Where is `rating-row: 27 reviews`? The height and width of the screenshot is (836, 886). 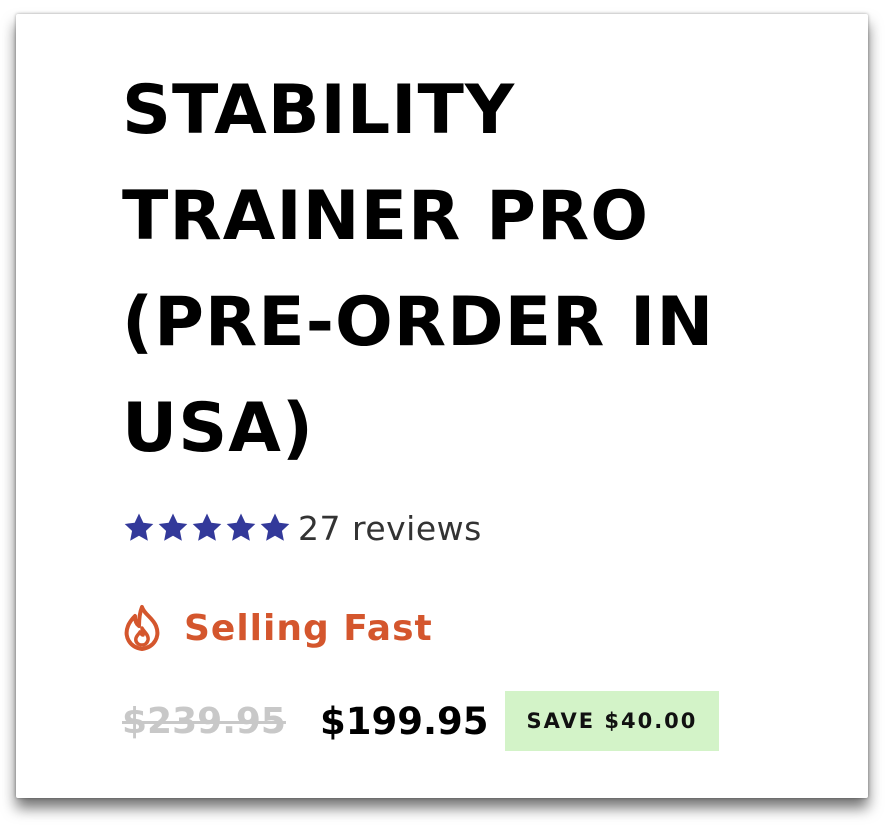 rating-row: 27 reviews is located at coordinates (302, 528).